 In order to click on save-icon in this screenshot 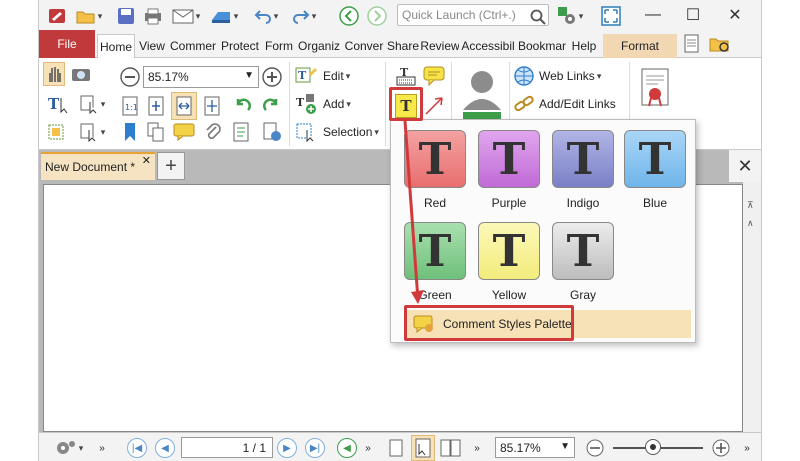, I will do `click(126, 16)`.